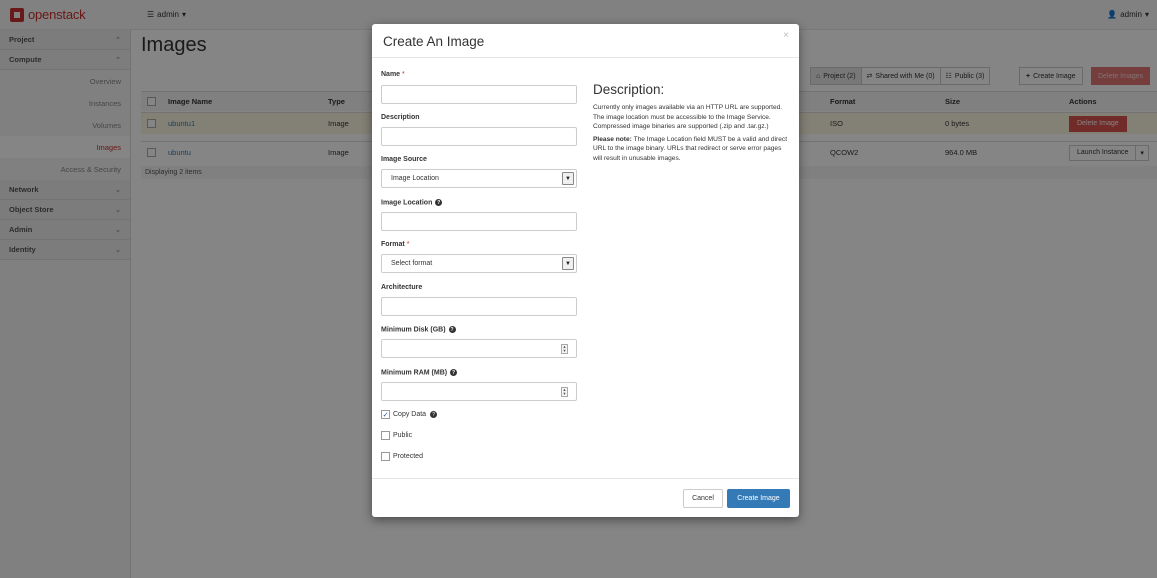 This screenshot has width=1157, height=578. Describe the element at coordinates (479, 263) in the screenshot. I see `format-select: Select format ▼` at that location.